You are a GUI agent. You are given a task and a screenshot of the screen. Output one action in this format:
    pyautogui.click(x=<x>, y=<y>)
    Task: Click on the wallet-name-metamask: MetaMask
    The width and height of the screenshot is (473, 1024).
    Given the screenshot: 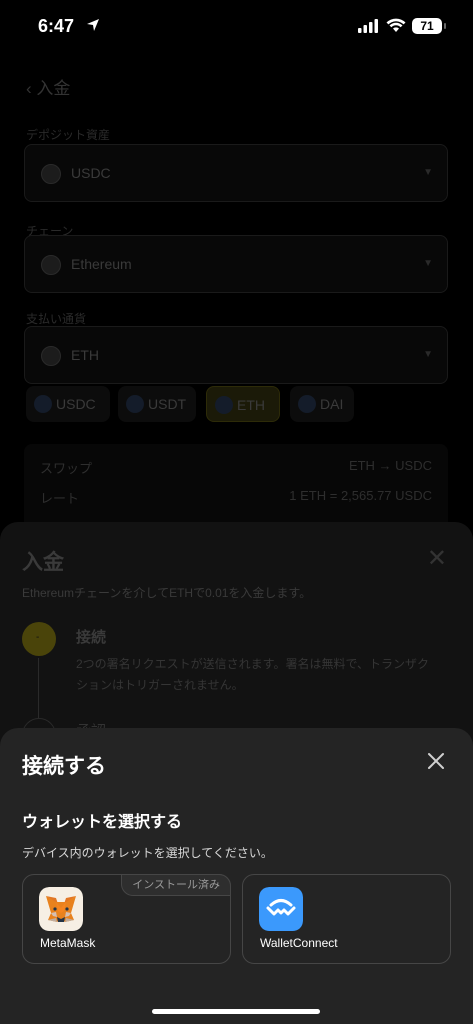 What is the action you would take?
    pyautogui.click(x=68, y=943)
    